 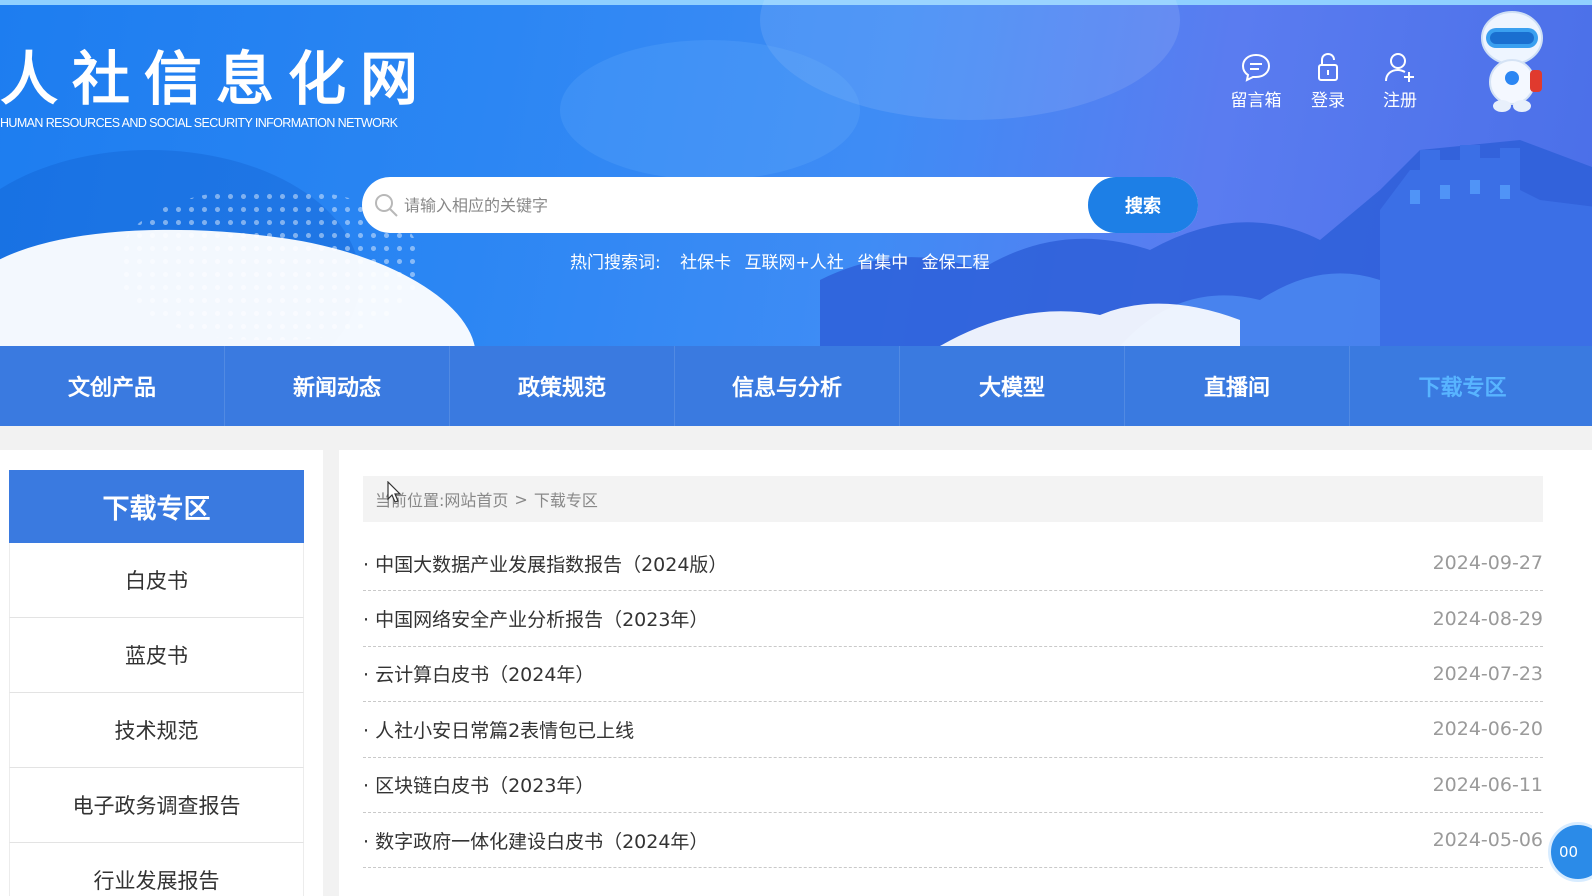 I want to click on list-item: · 中国网络安全产业分析报告（2023年） 2024-08-29, so click(x=953, y=619).